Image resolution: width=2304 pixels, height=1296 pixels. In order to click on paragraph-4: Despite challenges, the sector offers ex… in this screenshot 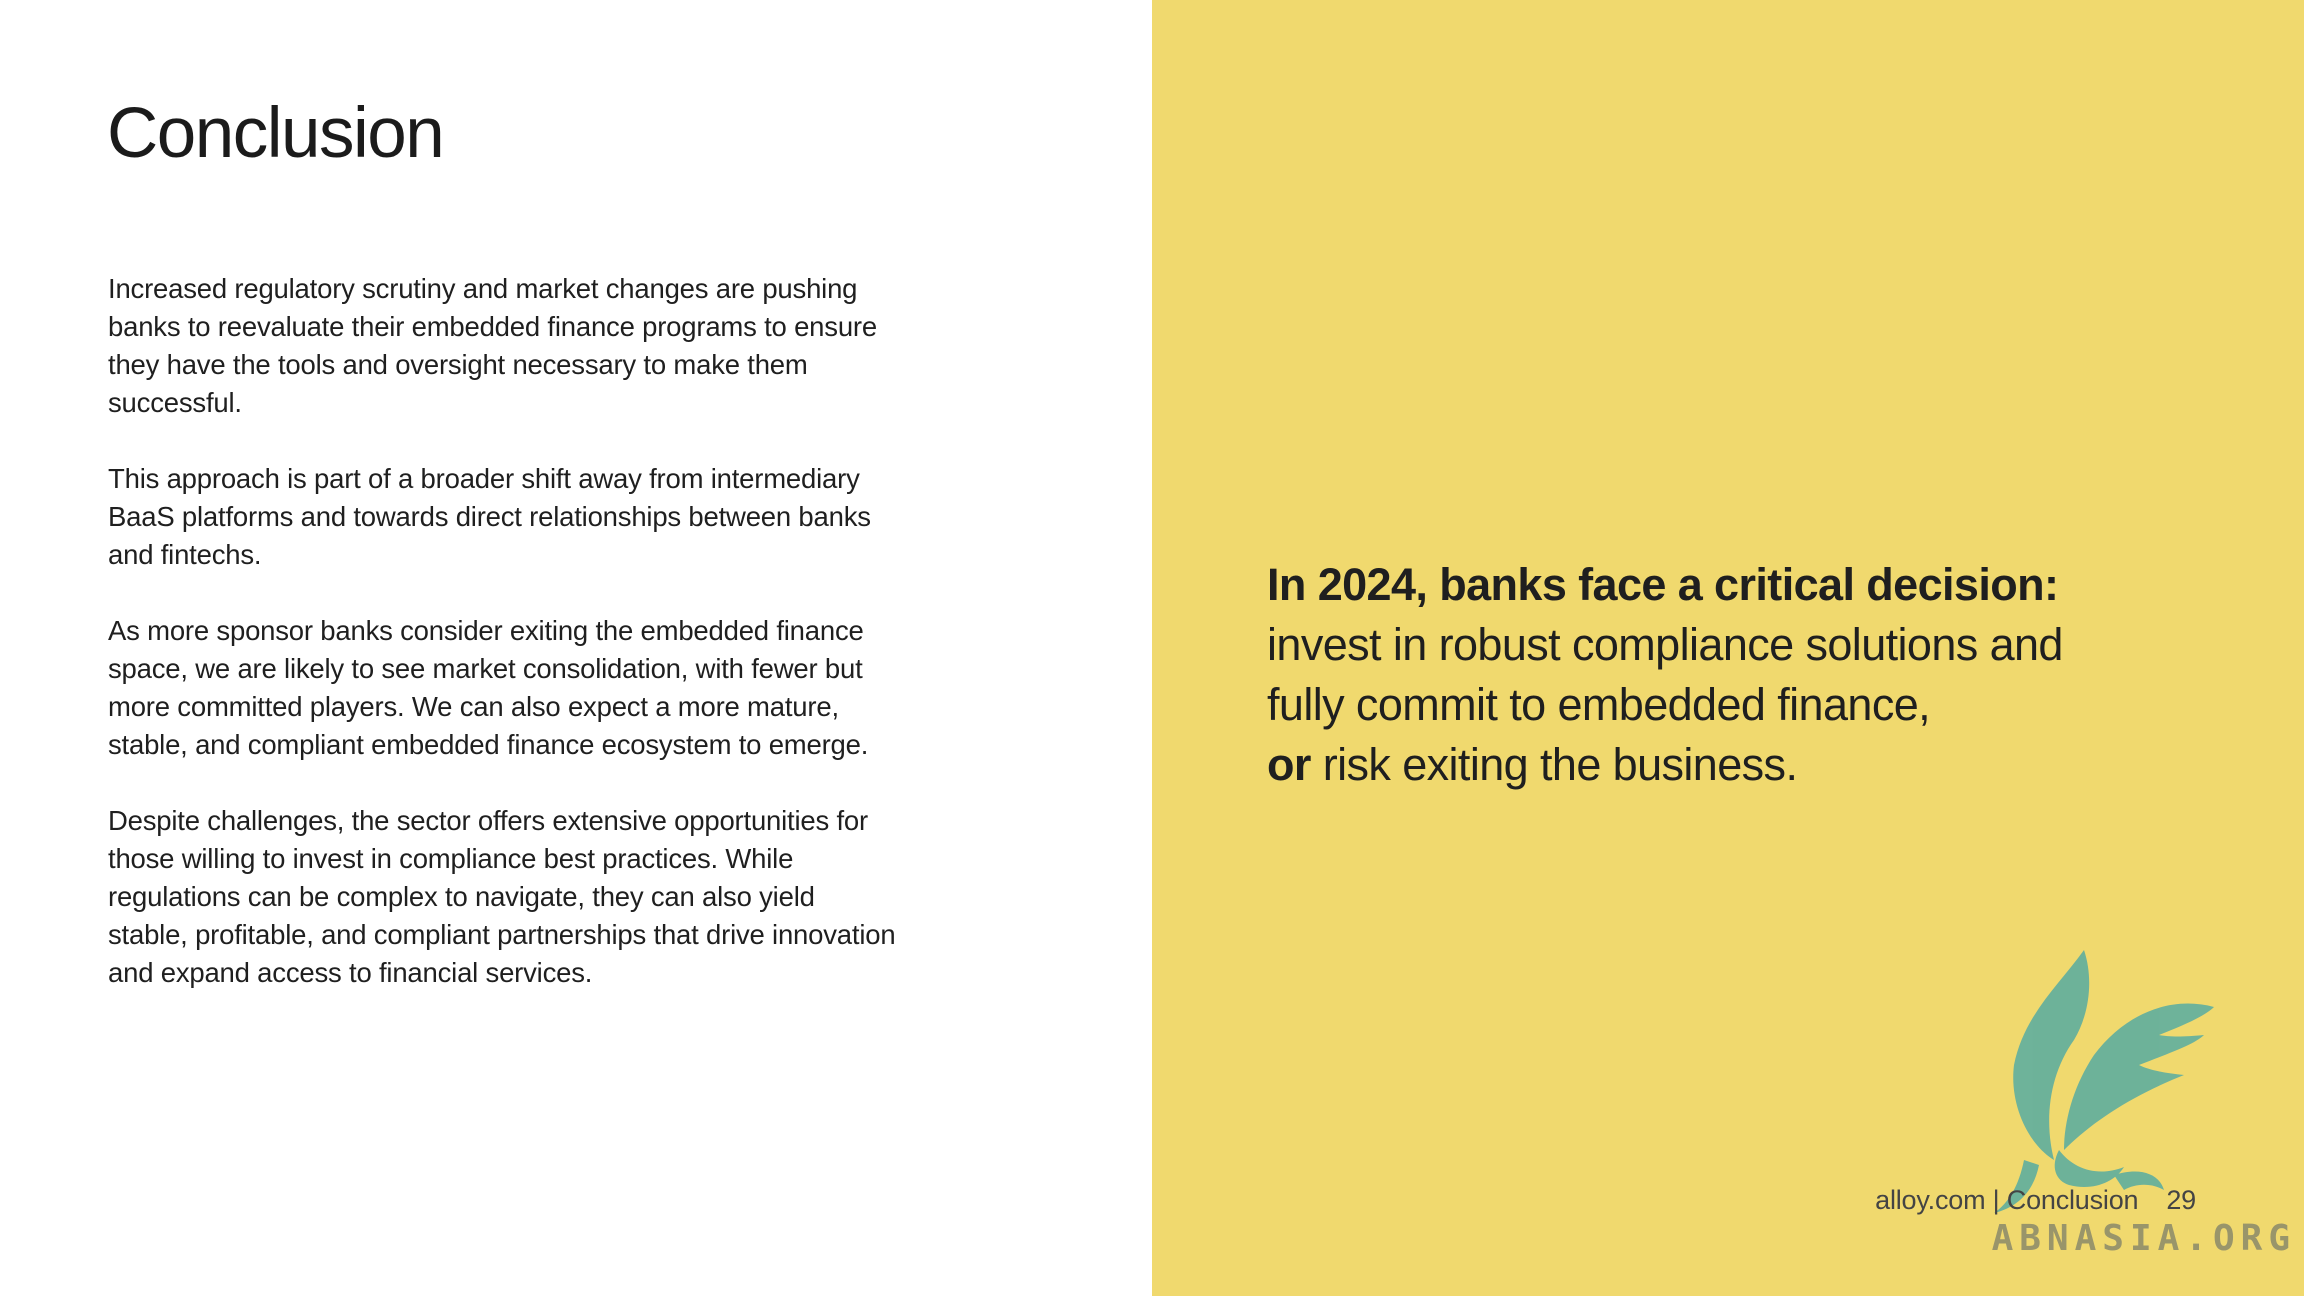, I will do `click(502, 896)`.